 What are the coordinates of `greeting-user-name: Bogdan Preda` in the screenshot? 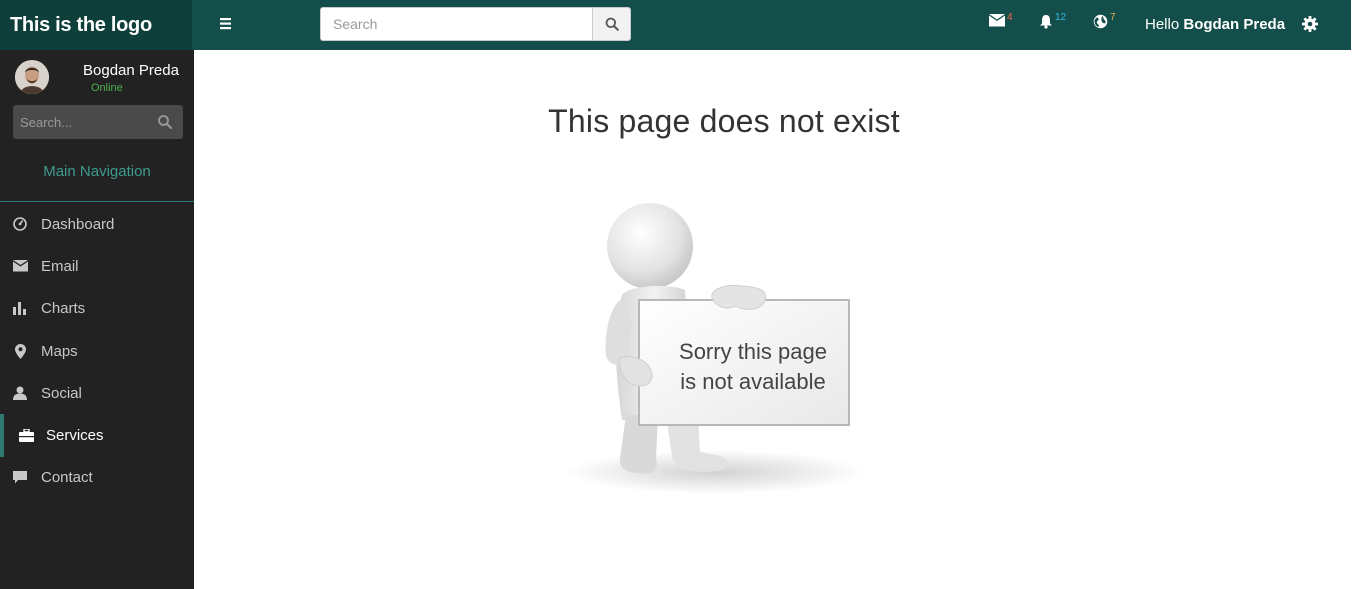 It's located at (1234, 24).